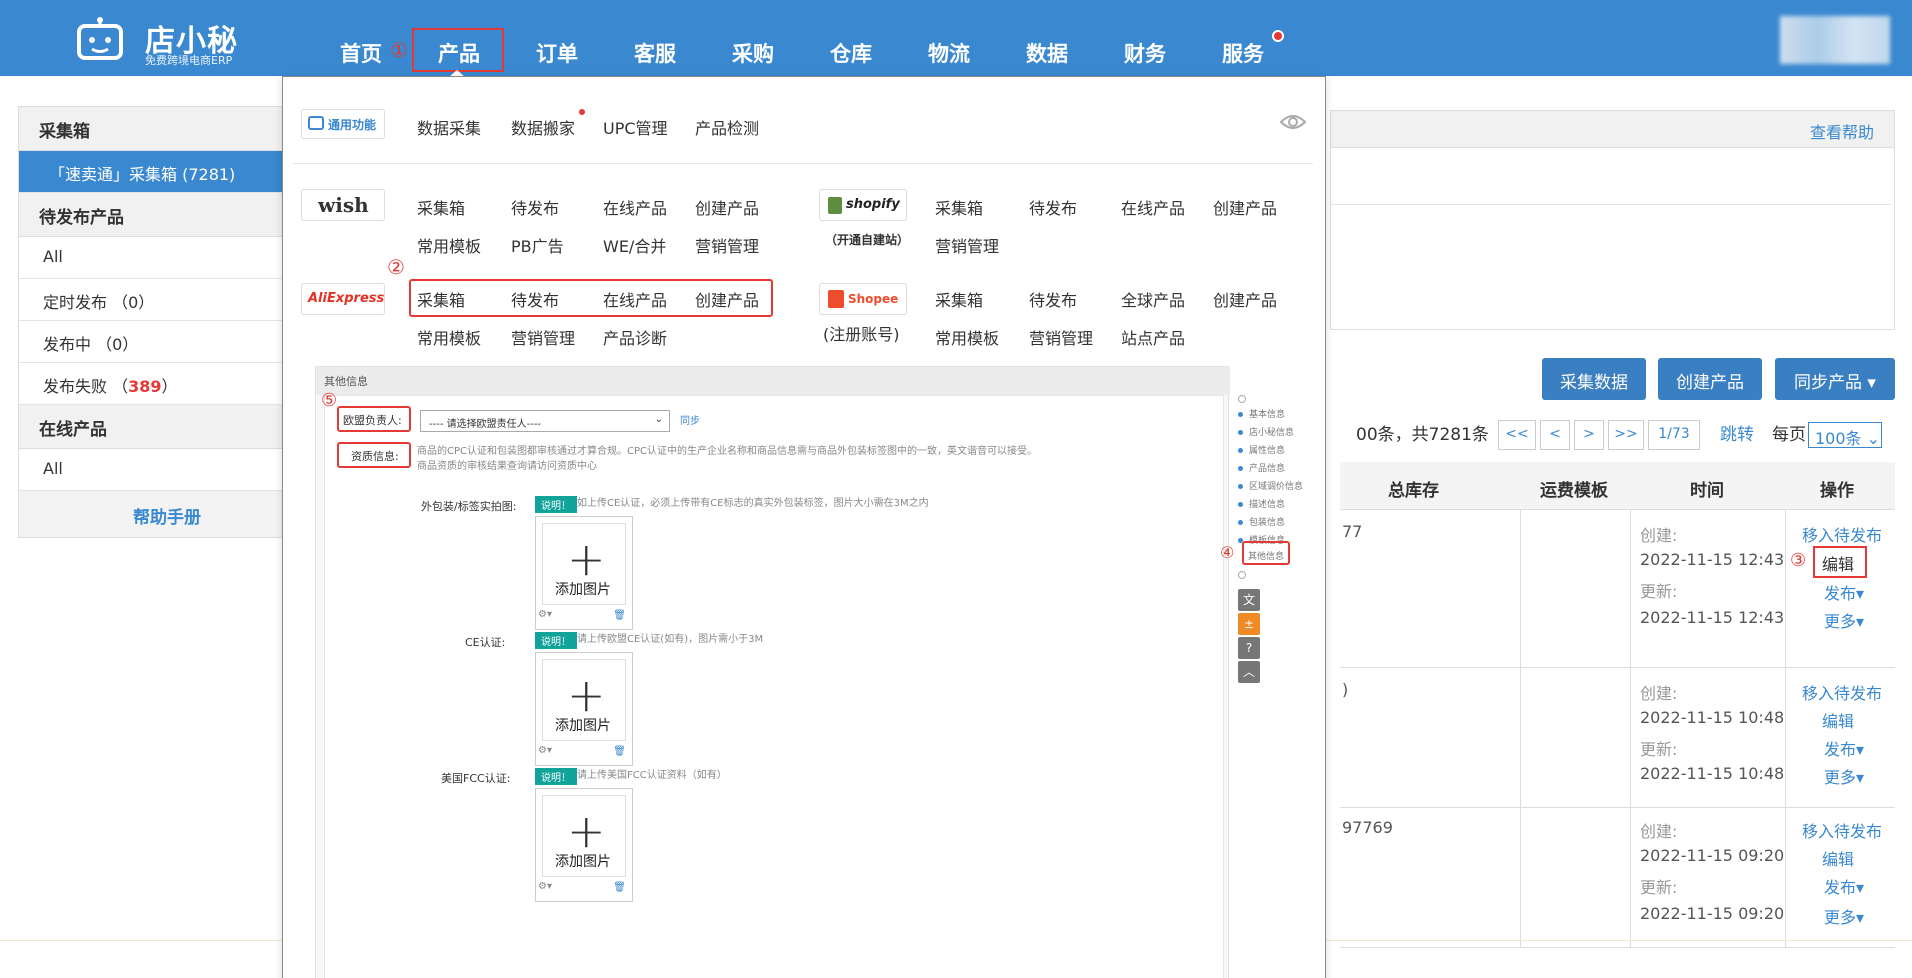 The height and width of the screenshot is (978, 1912). Describe the element at coordinates (545, 421) in the screenshot. I see `eu-responsible-select: ---- 请选择欧盟责任人---- ⌄` at that location.